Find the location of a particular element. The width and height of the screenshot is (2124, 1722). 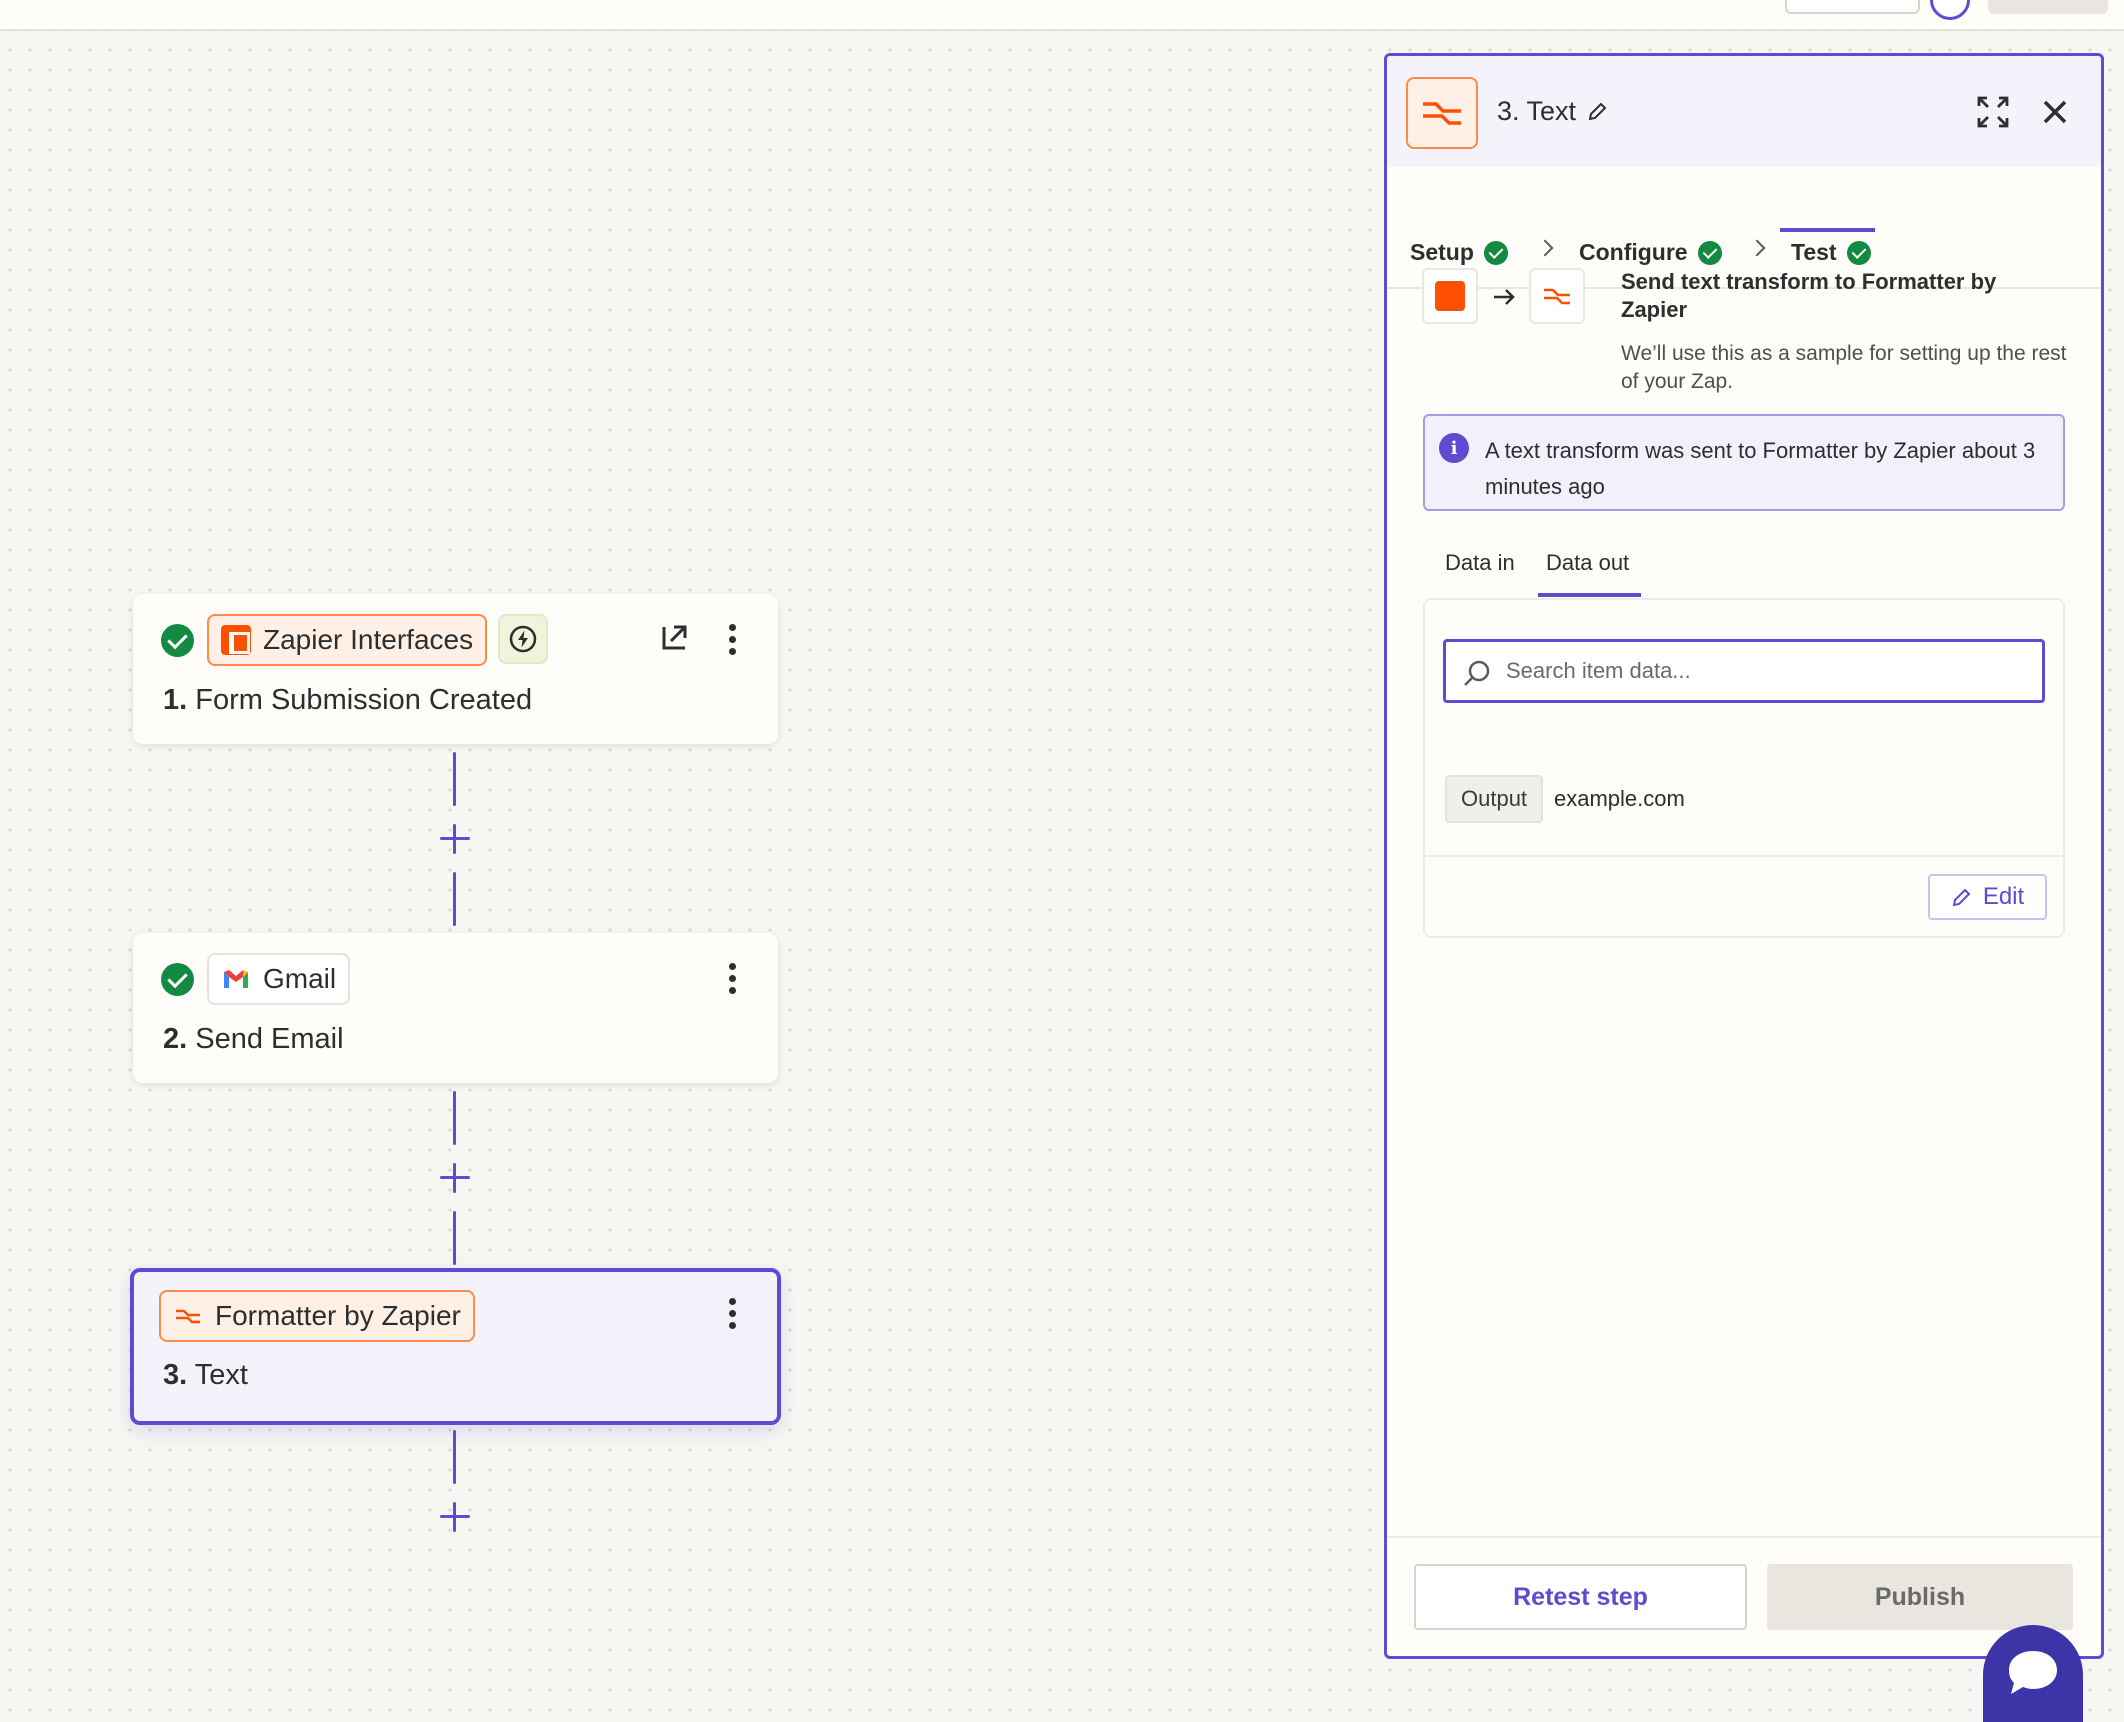

step-title: 2. Send Email is located at coordinates (253, 1039).